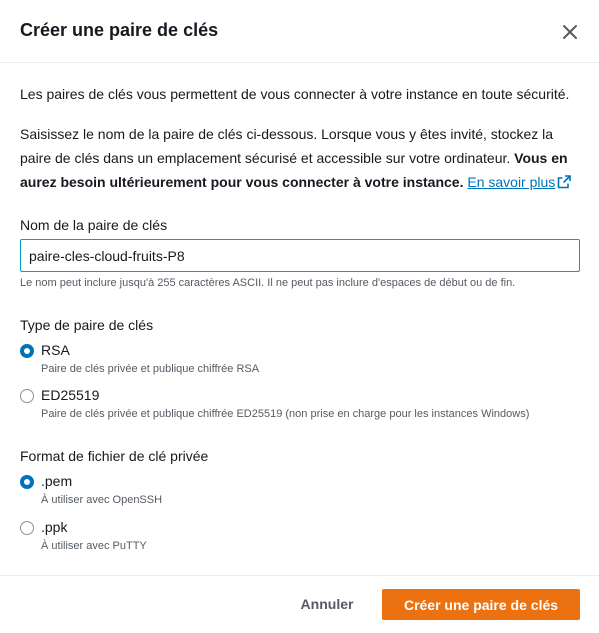  Describe the element at coordinates (27, 396) in the screenshot. I see `radio-ed25519` at that location.